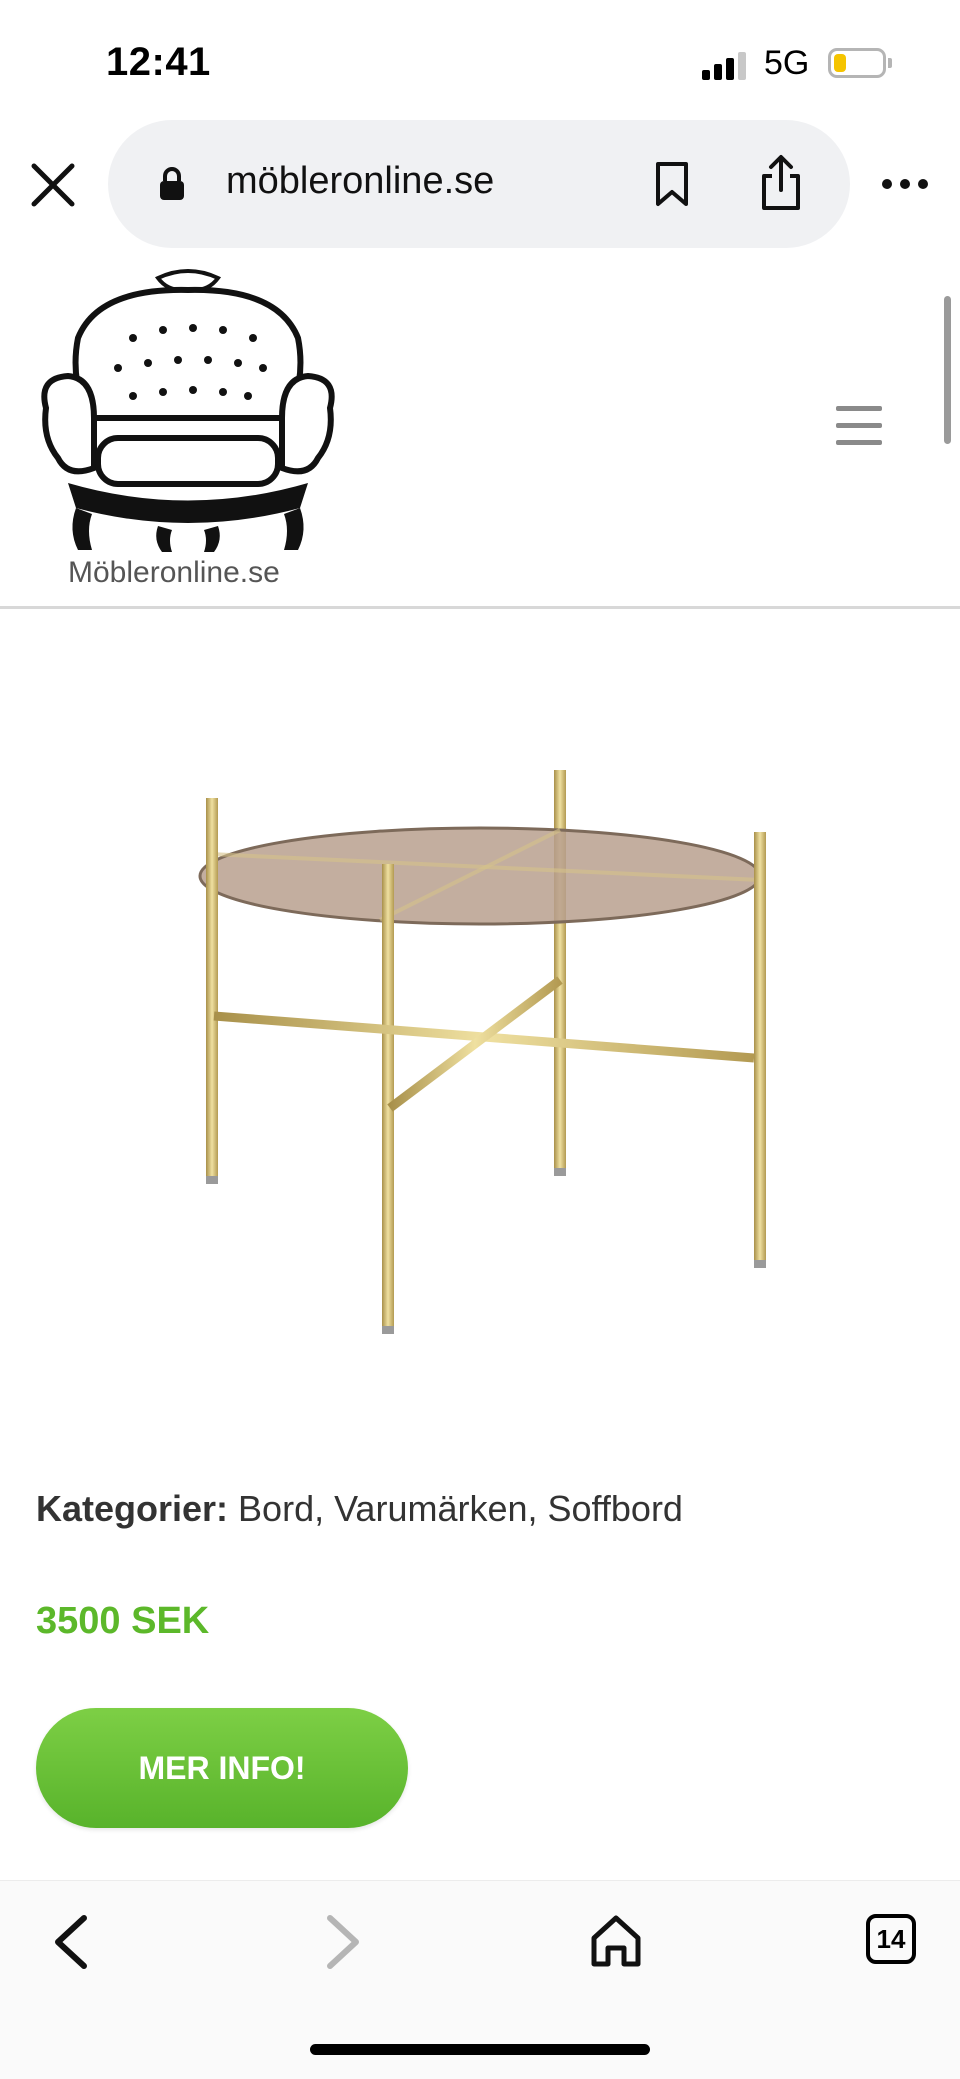 The width and height of the screenshot is (960, 2079). I want to click on share-icon, so click(781, 183).